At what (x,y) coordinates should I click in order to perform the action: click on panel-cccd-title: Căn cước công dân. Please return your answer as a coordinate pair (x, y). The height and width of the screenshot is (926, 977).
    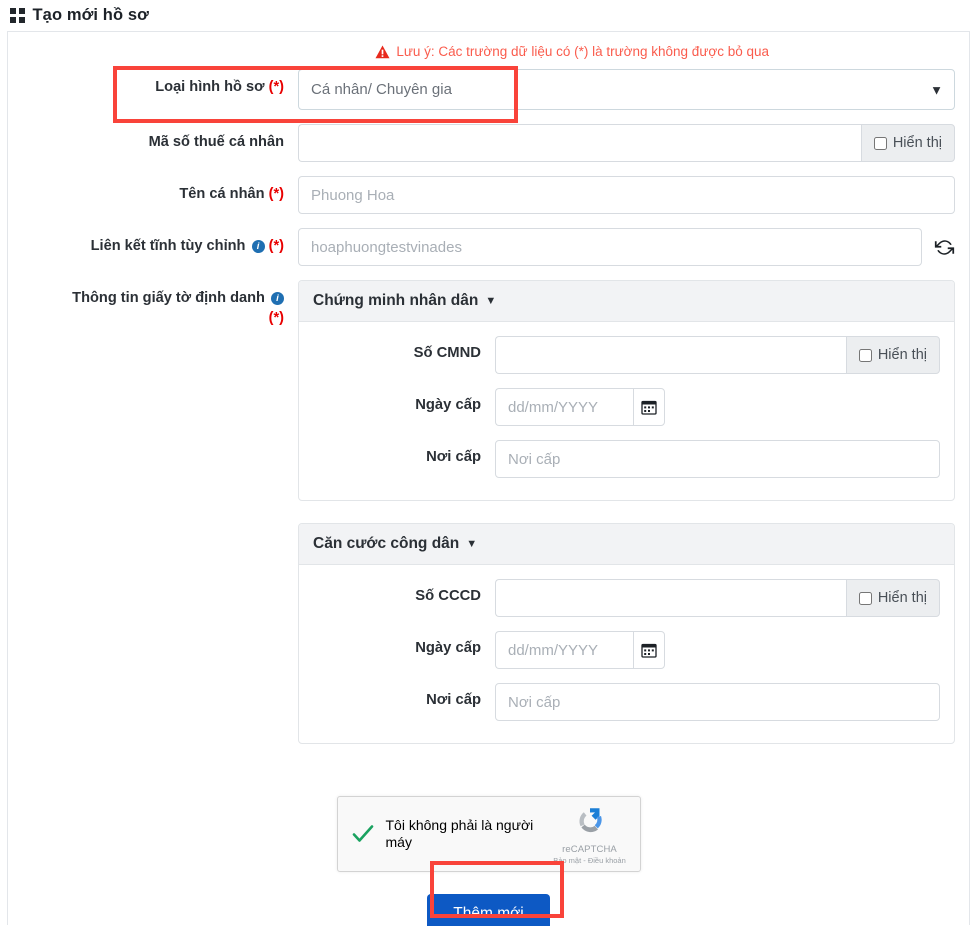
    Looking at the image, I should click on (386, 543).